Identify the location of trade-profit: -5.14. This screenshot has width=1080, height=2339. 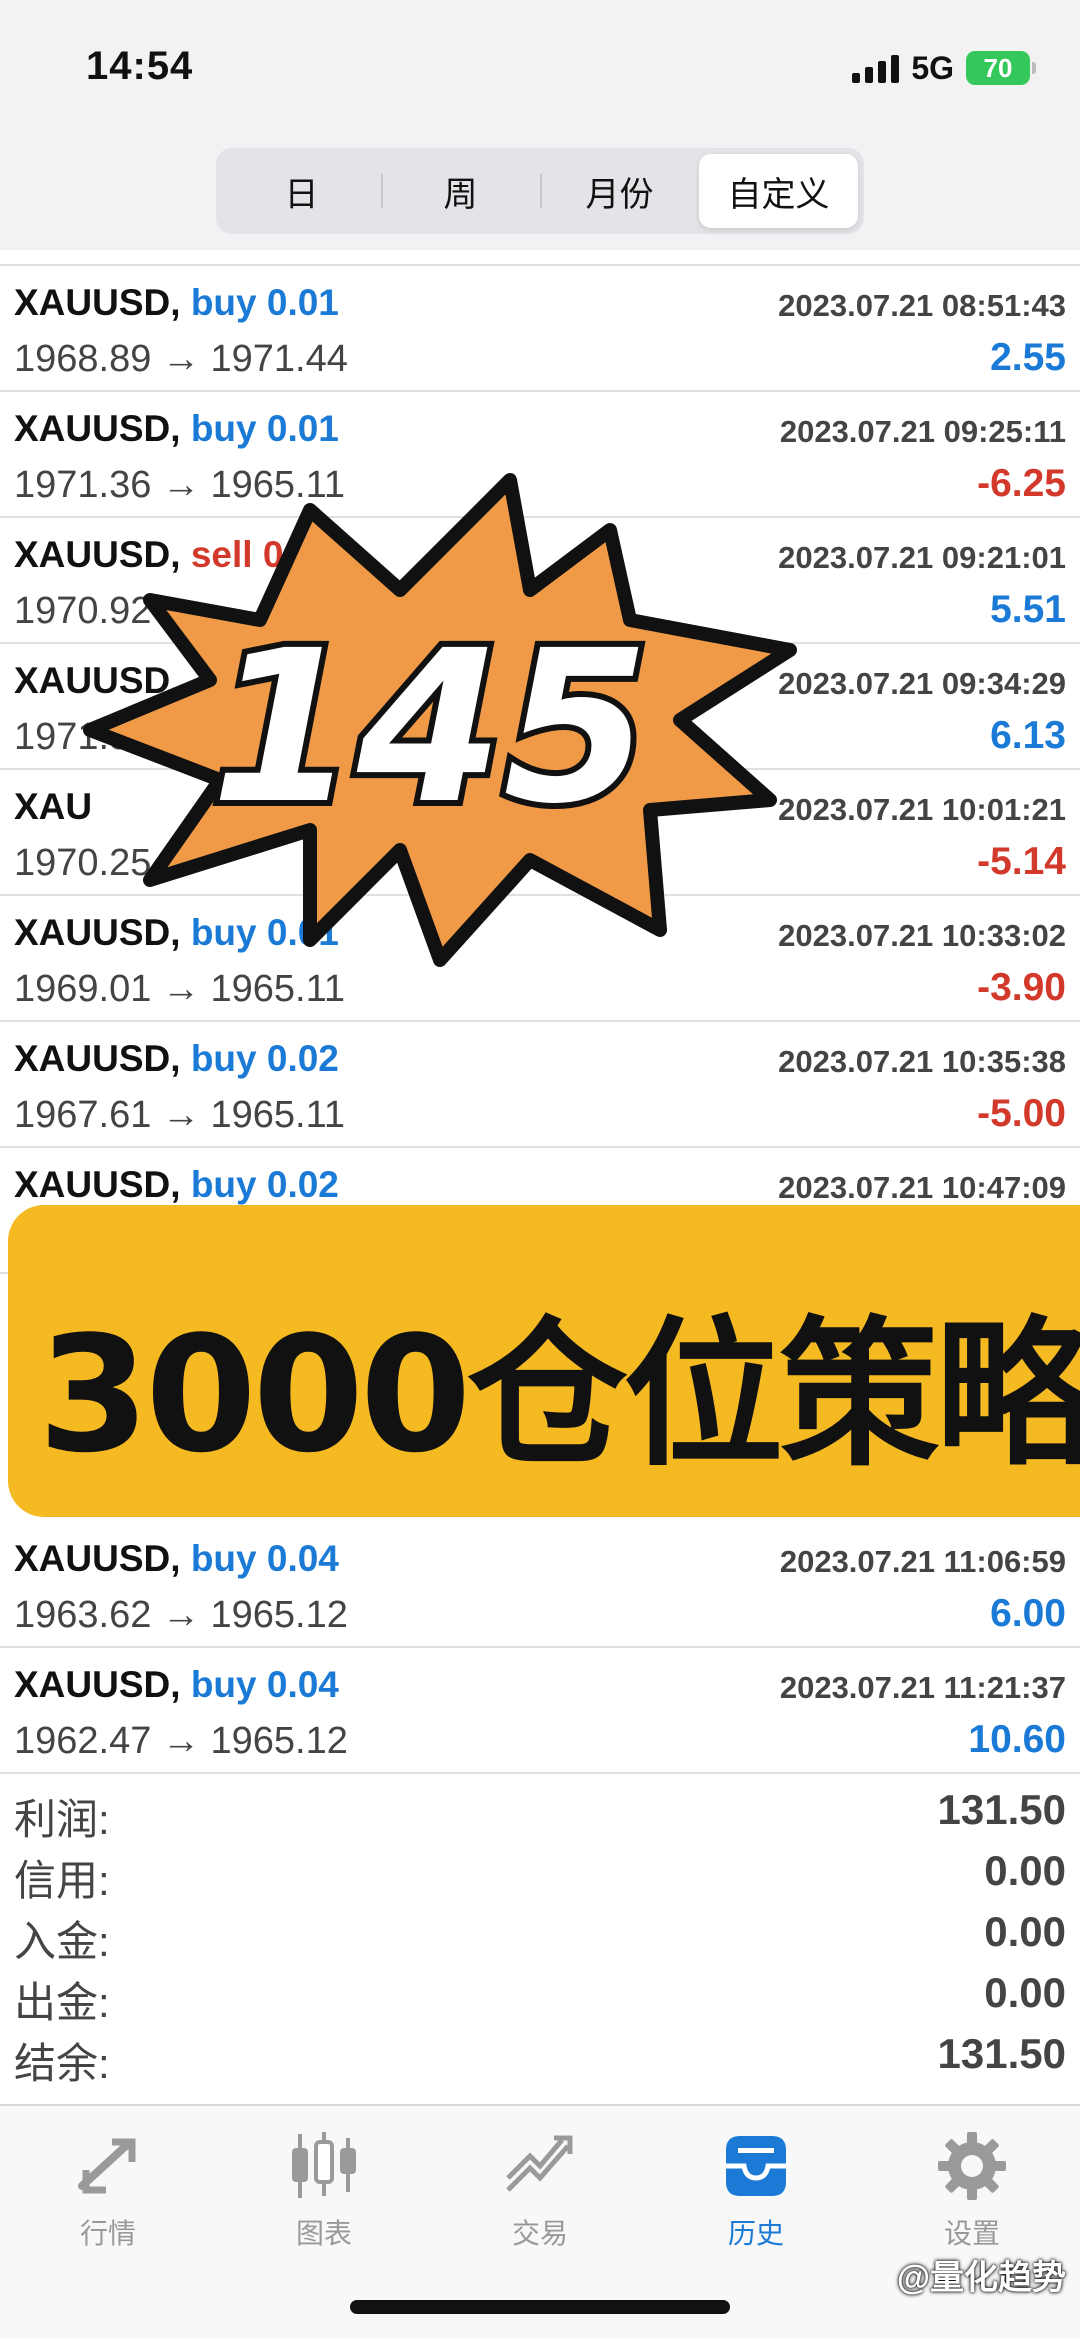
(1021, 861).